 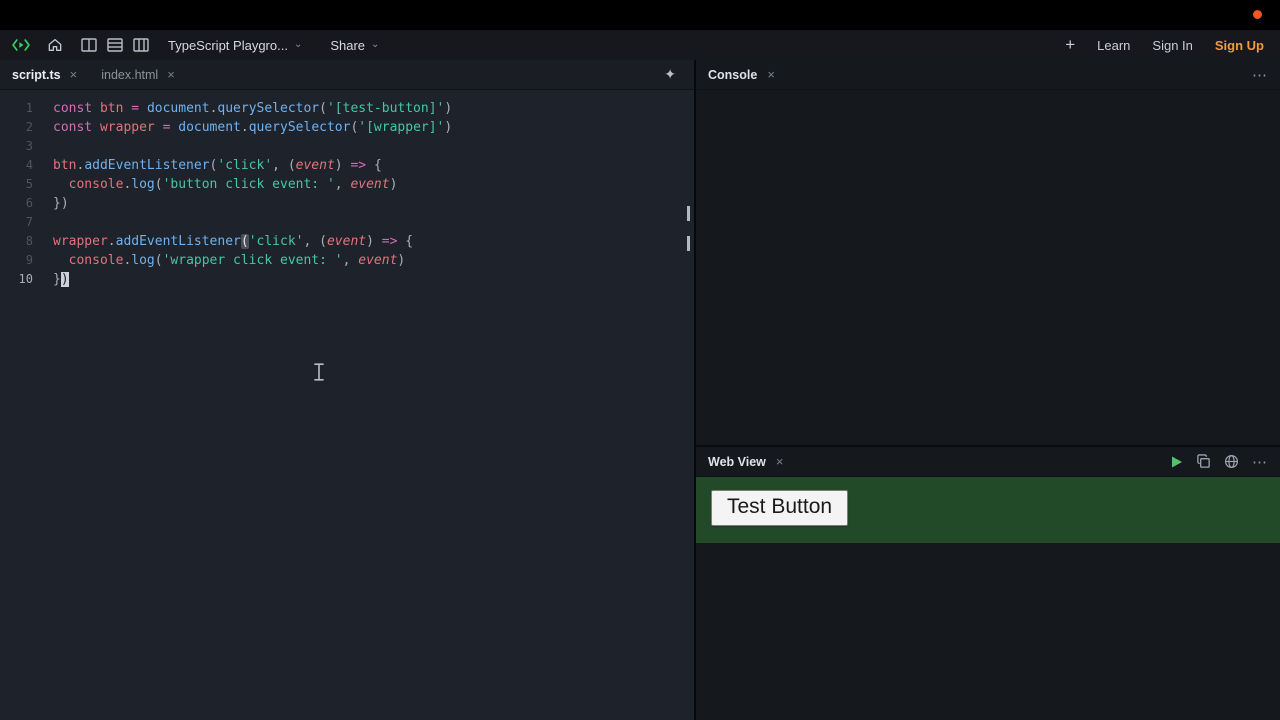 What do you see at coordinates (319, 372) in the screenshot?
I see `mouse-cursor-ibeam` at bounding box center [319, 372].